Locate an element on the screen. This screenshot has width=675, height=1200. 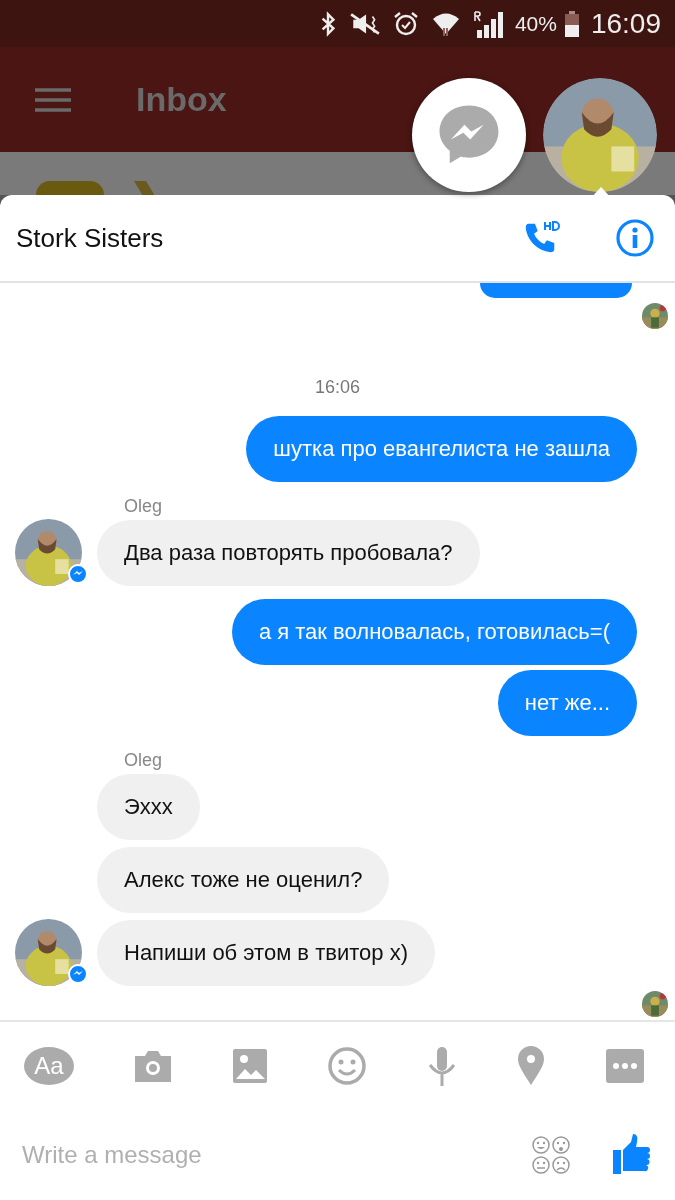
smiley-icon is located at coordinates (347, 1066).